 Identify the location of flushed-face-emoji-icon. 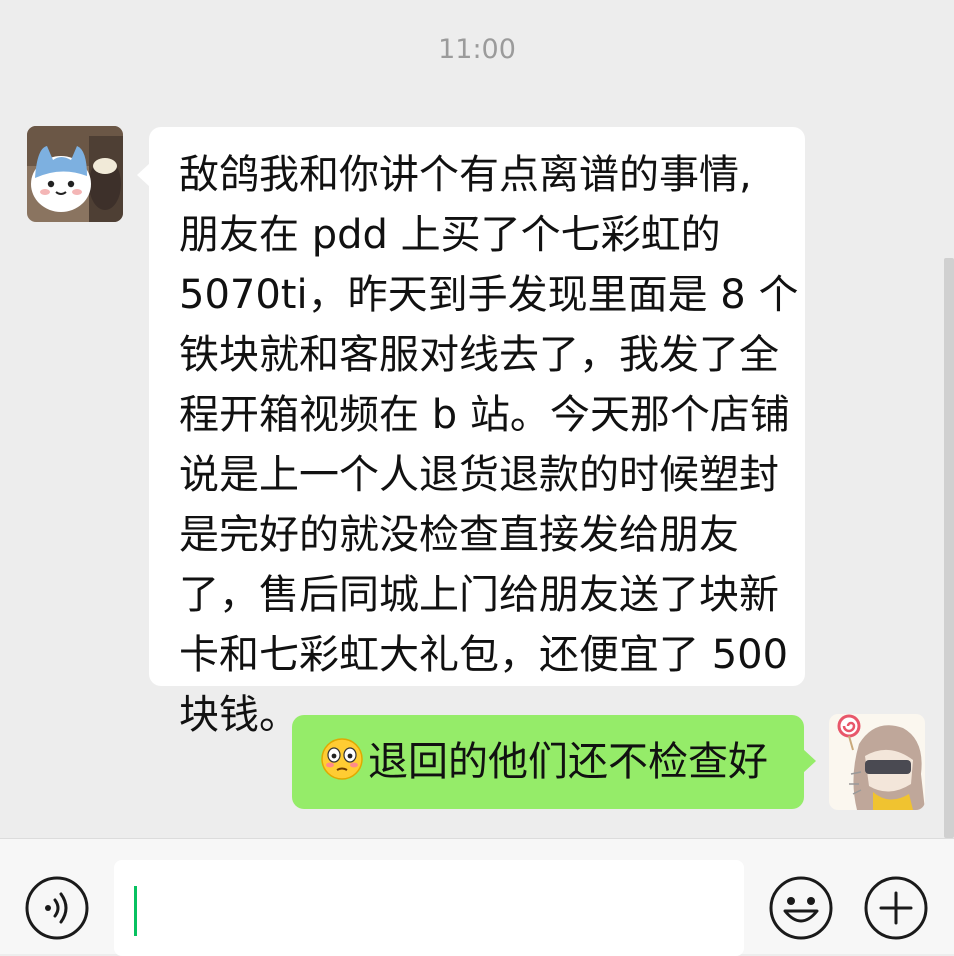
(342, 759).